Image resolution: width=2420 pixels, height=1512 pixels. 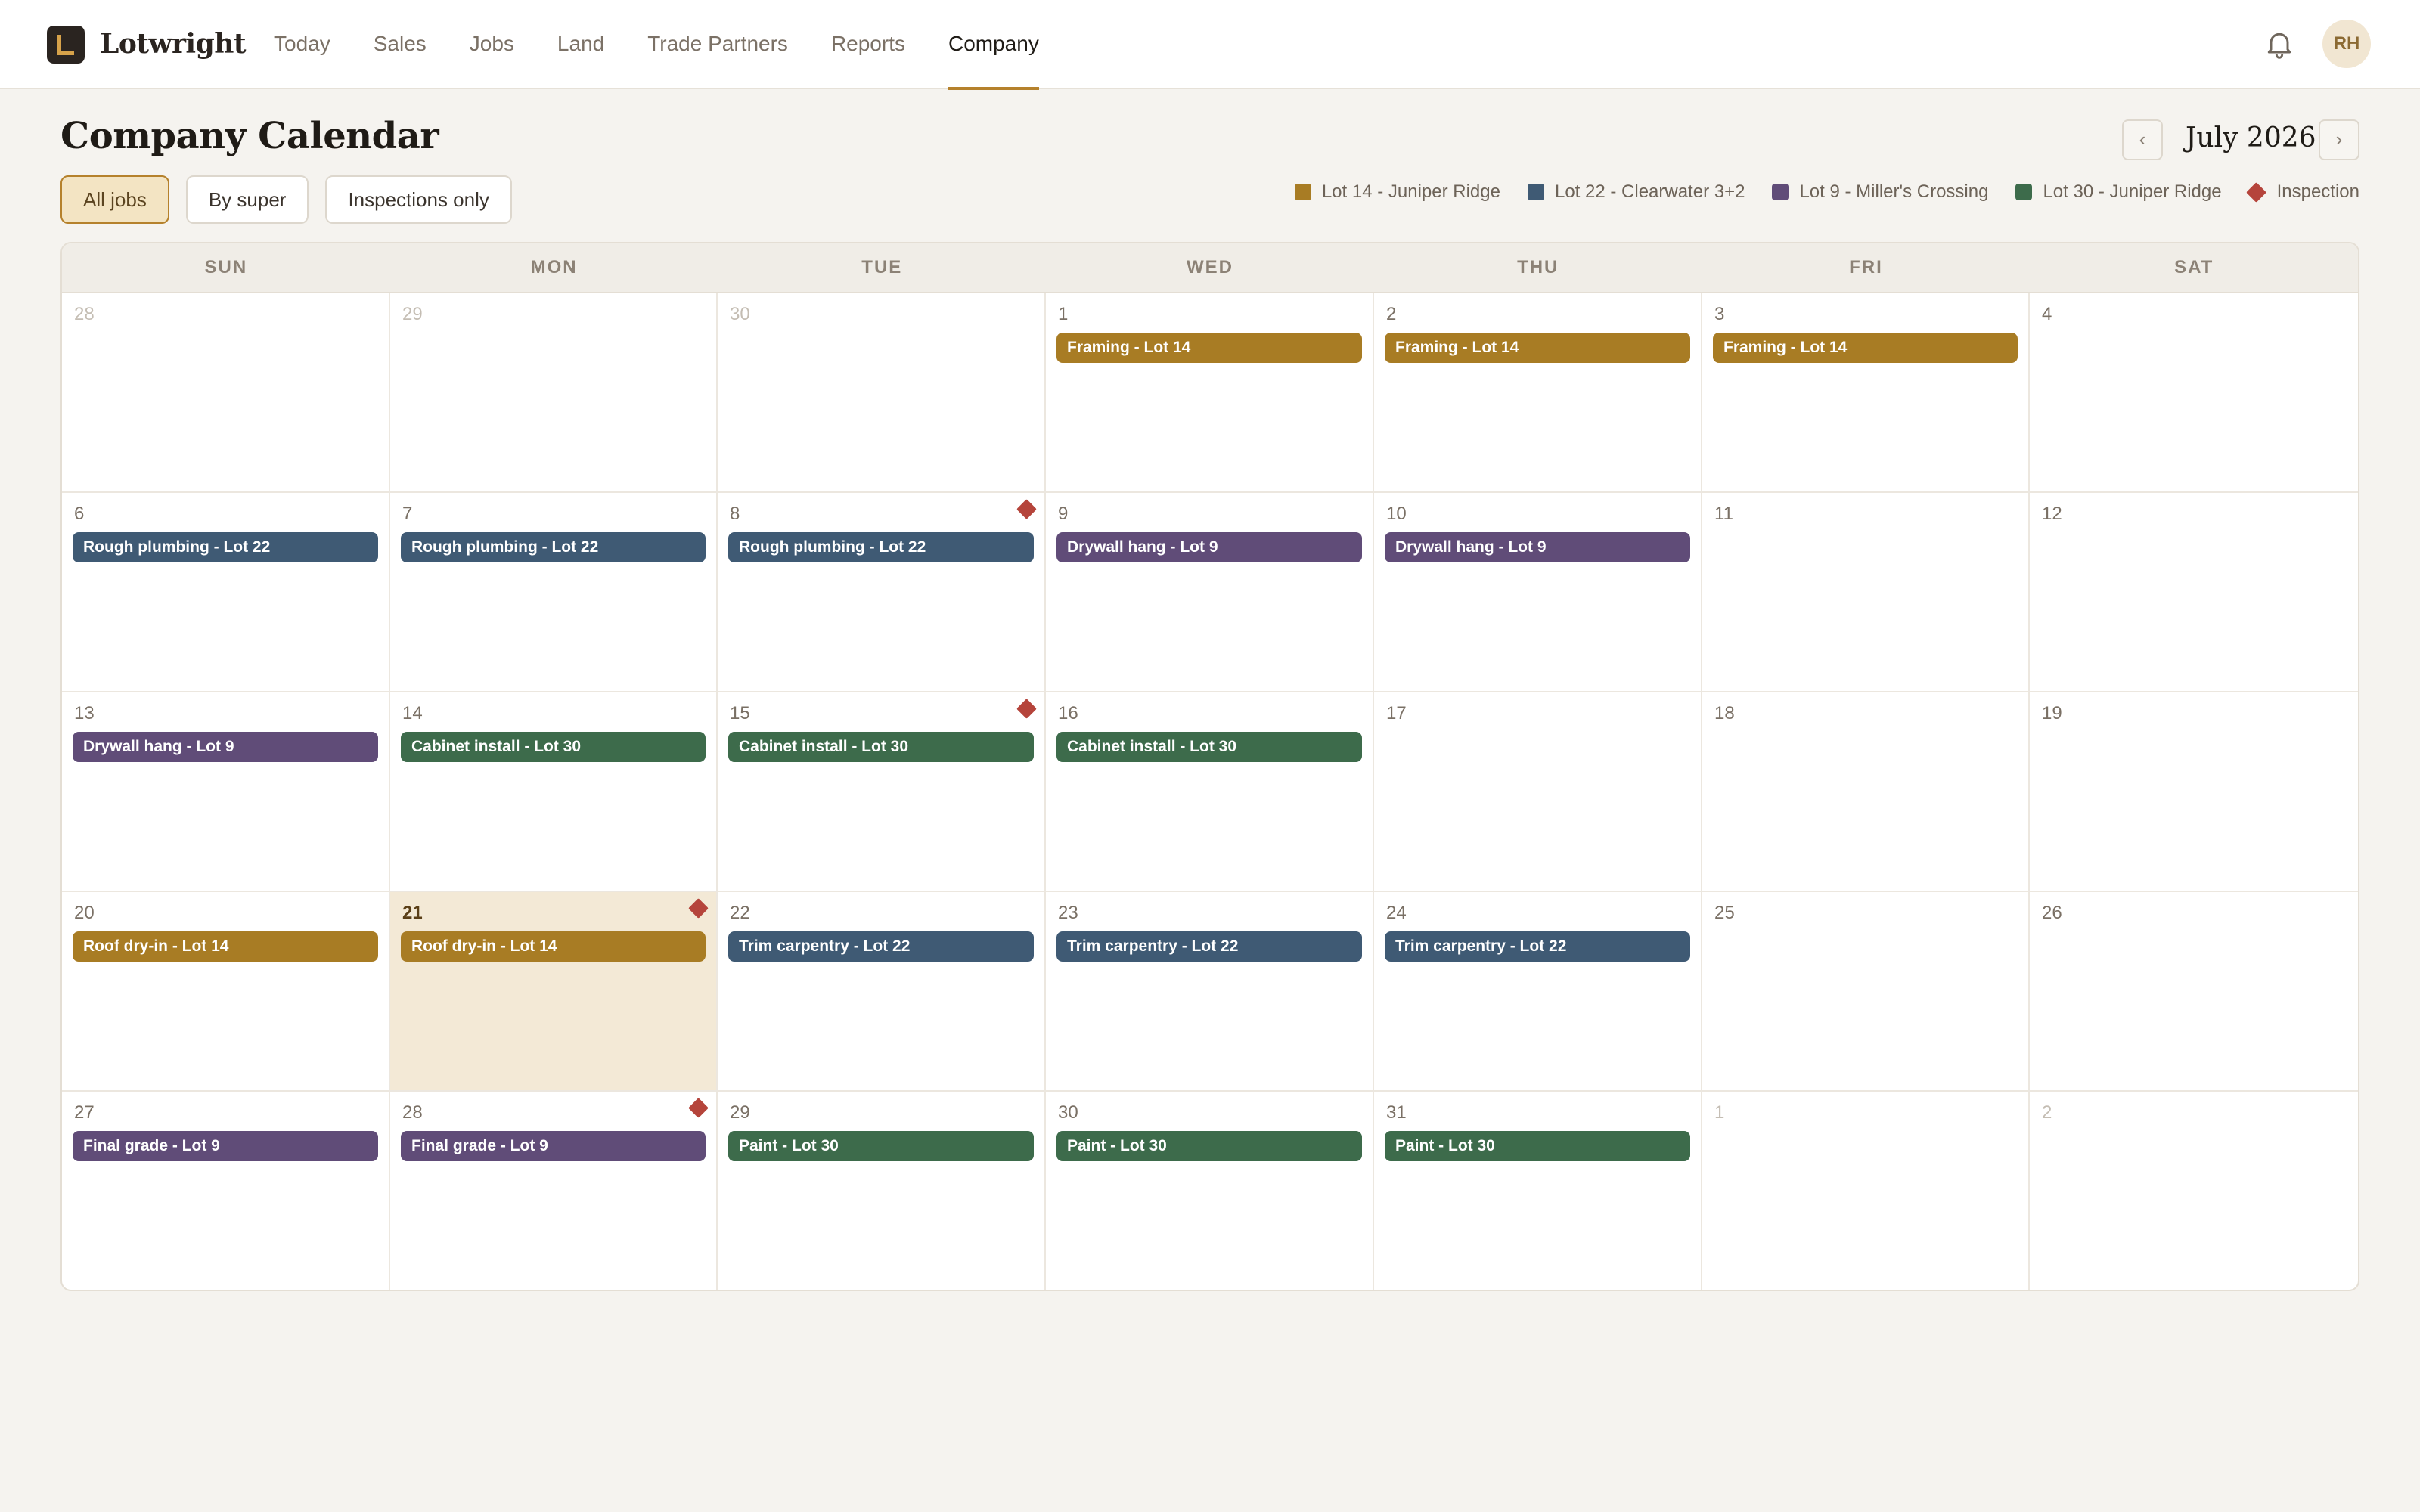 What do you see at coordinates (740, 913) in the screenshot?
I see `day-number: 22` at bounding box center [740, 913].